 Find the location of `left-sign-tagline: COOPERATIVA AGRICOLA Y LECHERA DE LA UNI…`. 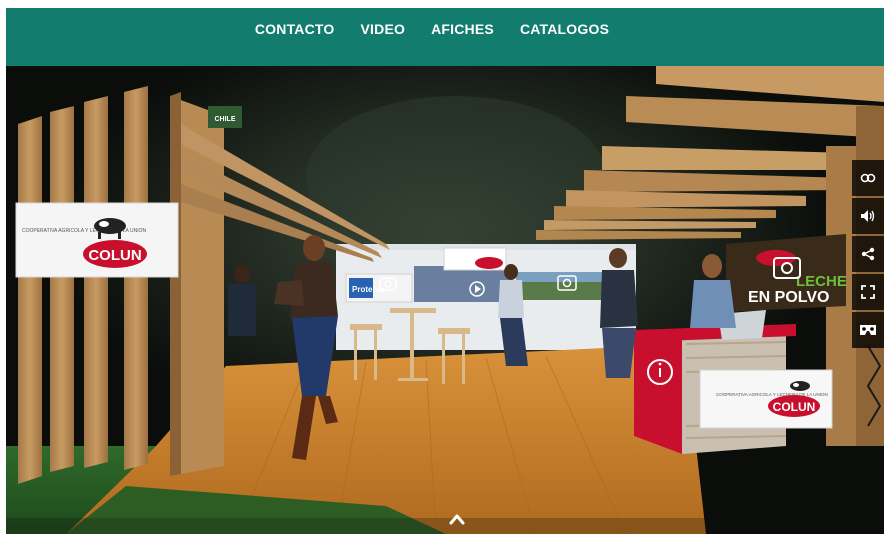

left-sign-tagline: COOPERATIVA AGRICOLA Y LECHERA DE LA UNI… is located at coordinates (84, 231).